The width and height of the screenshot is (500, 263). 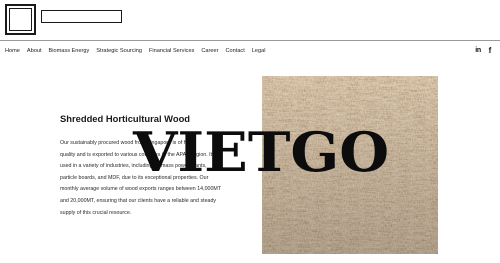 I want to click on nav-item-home: Home, so click(x=12, y=51).